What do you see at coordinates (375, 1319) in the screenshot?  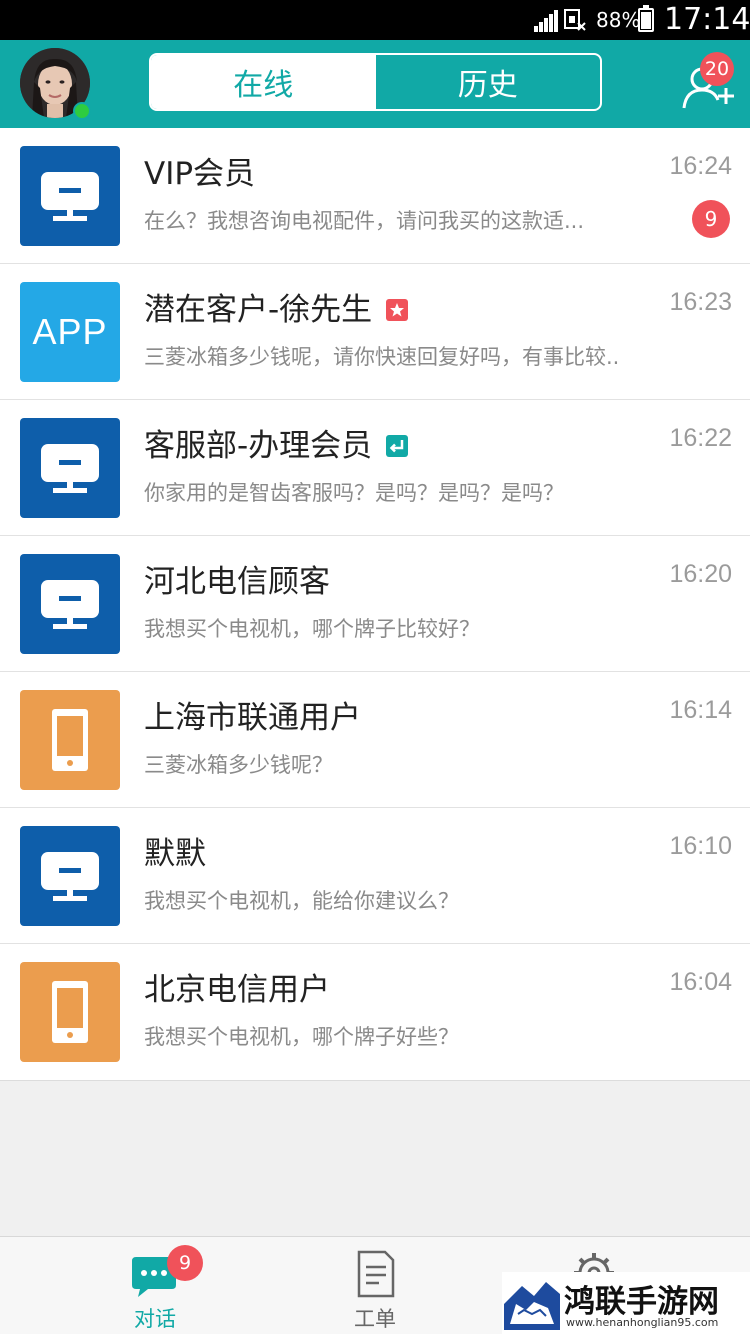 I see `nav-label: 工单` at bounding box center [375, 1319].